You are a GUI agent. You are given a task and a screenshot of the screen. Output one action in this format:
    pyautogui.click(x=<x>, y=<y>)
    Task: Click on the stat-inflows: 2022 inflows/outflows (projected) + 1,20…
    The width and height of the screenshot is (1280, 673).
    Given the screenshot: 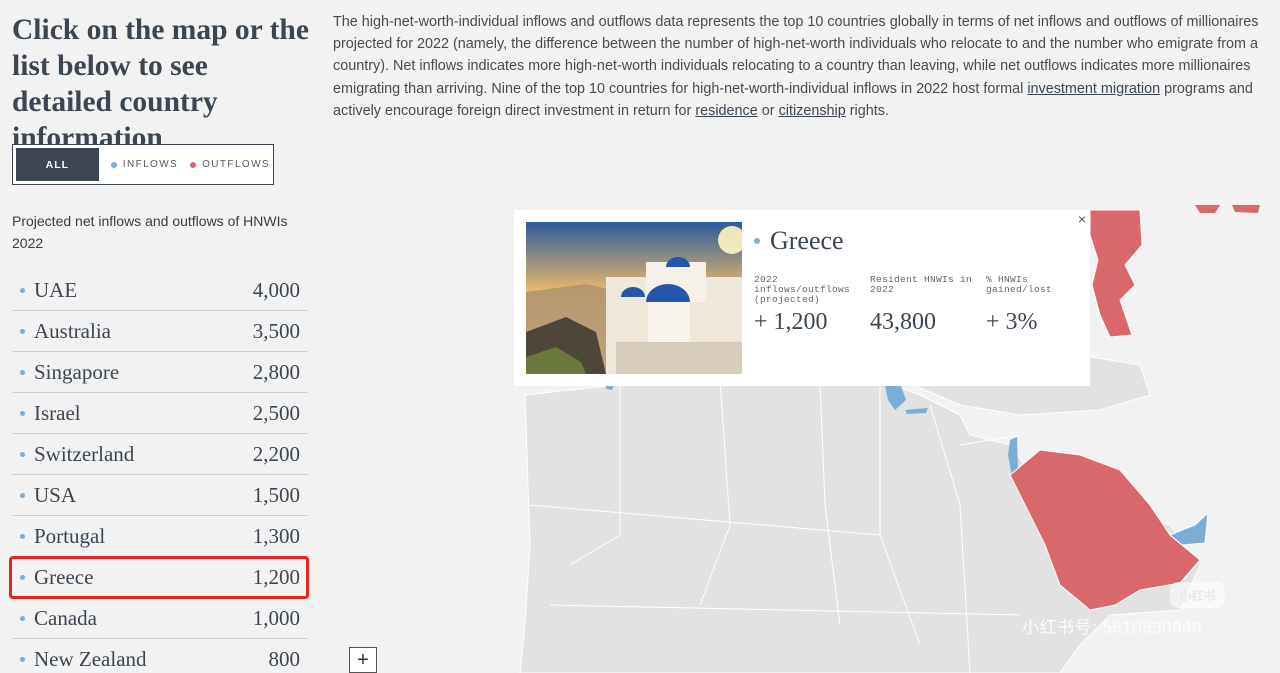 What is the action you would take?
    pyautogui.click(x=809, y=305)
    